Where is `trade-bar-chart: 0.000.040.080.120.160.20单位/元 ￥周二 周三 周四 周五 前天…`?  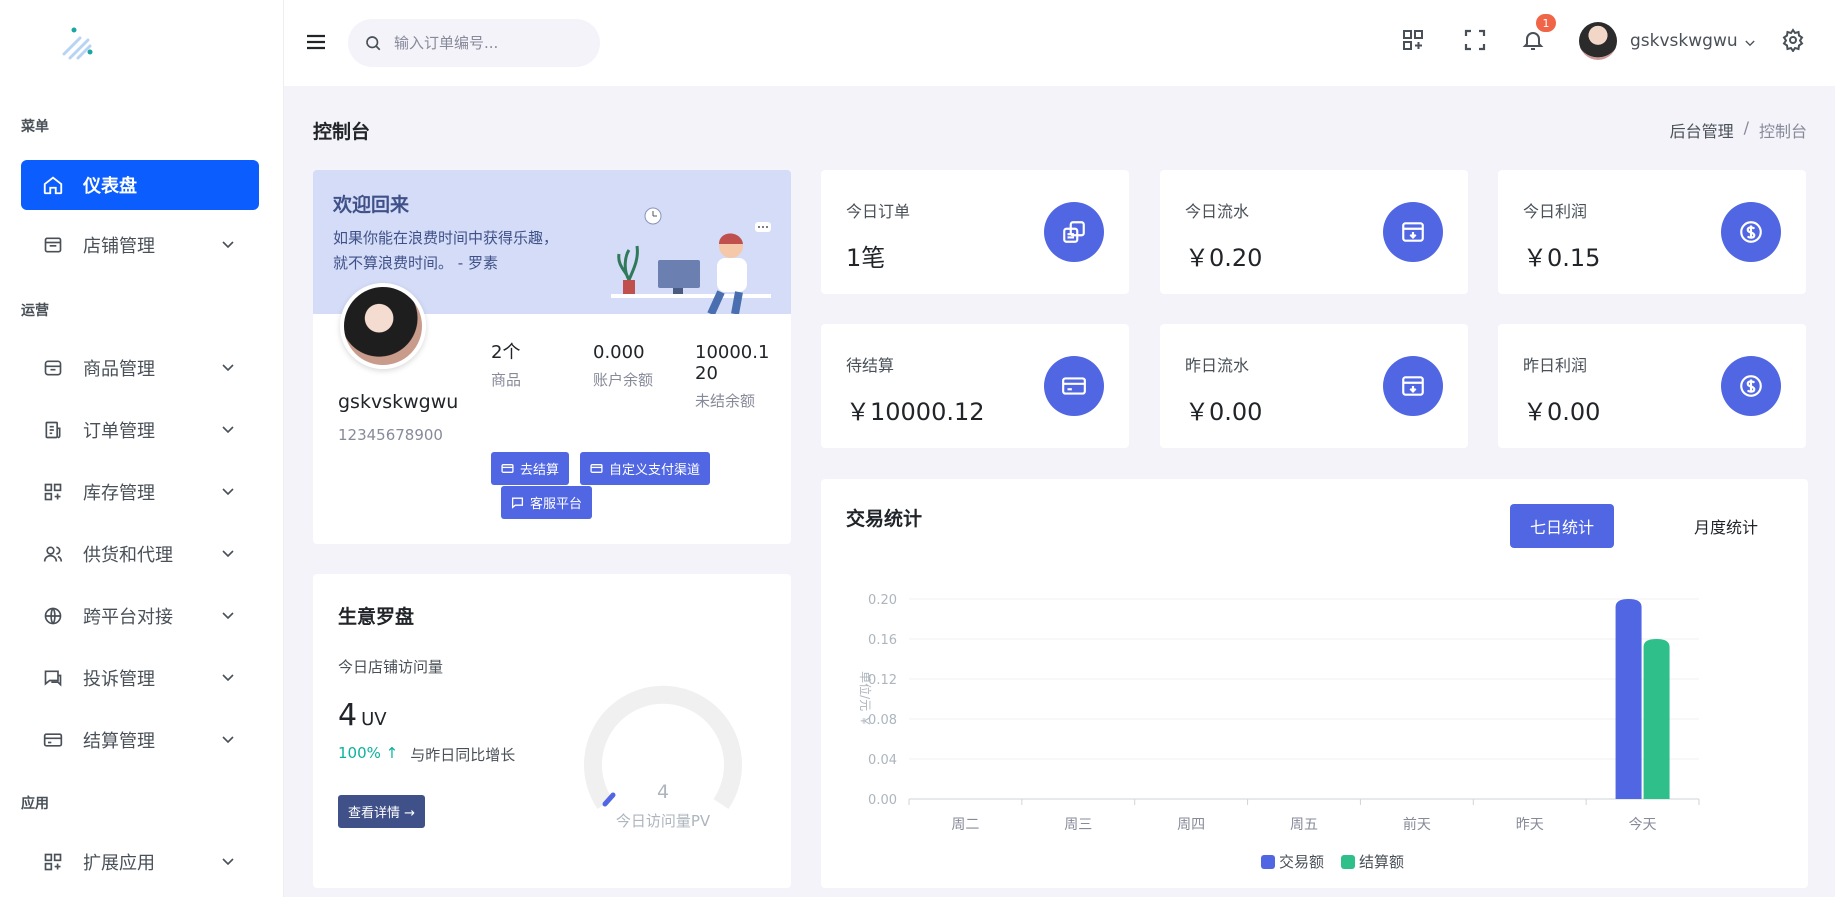 trade-bar-chart: 0.000.040.080.120.160.20单位/元 ￥周二 周三 周四 周五 前天… is located at coordinates (1279, 732).